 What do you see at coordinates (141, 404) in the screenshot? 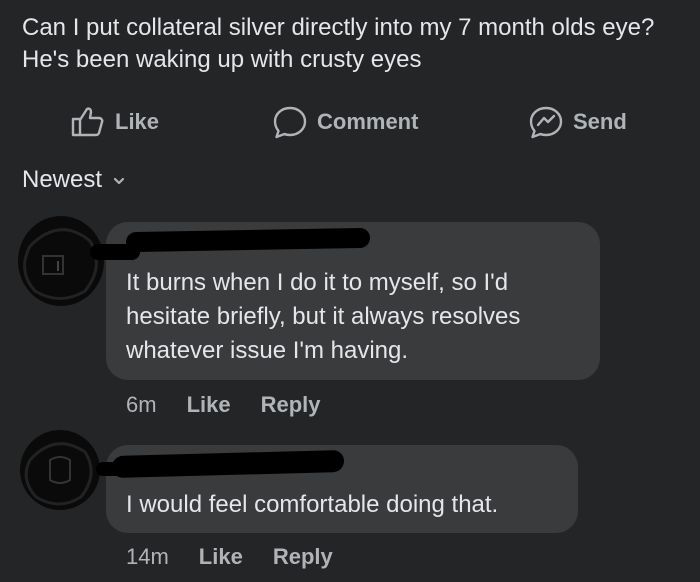
I see `comment-timestamp: 6m` at bounding box center [141, 404].